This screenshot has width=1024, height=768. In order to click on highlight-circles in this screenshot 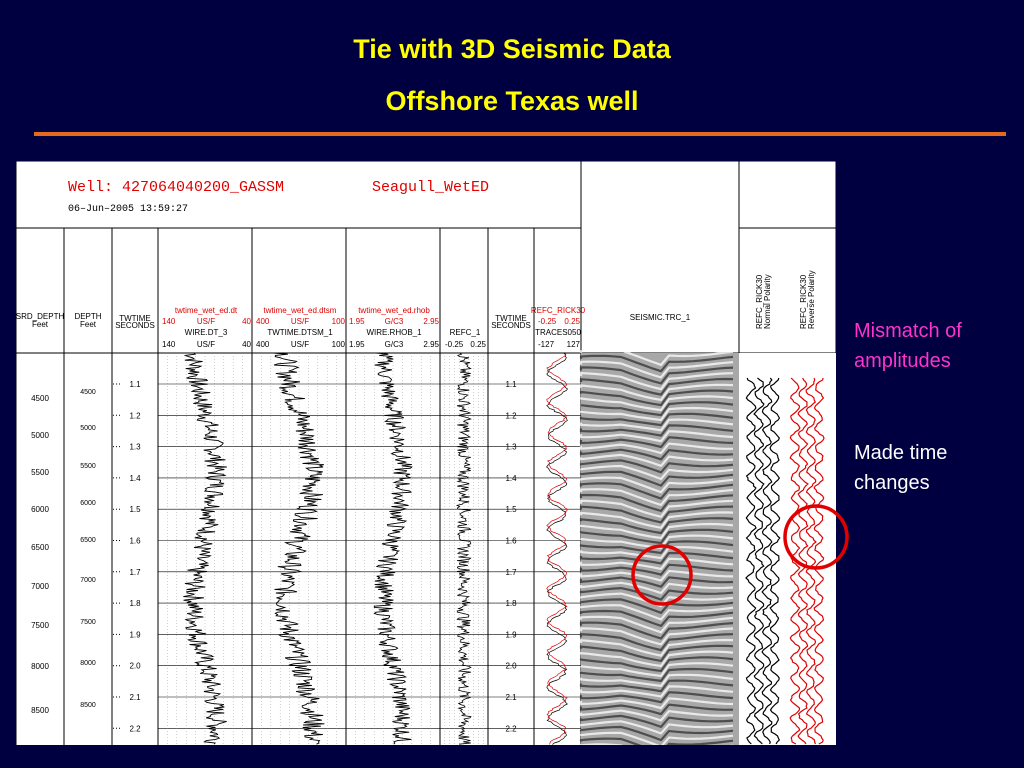, I will do `click(740, 555)`.